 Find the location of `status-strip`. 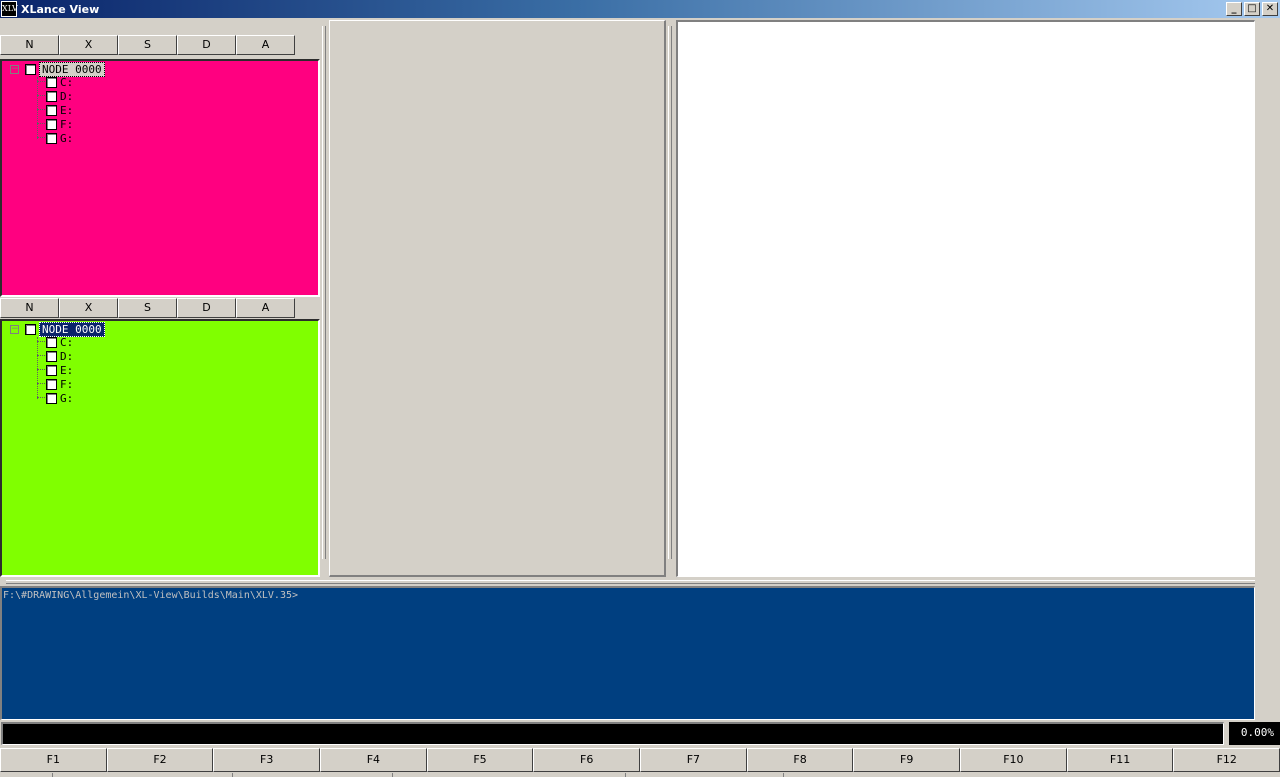

status-strip is located at coordinates (640, 775).